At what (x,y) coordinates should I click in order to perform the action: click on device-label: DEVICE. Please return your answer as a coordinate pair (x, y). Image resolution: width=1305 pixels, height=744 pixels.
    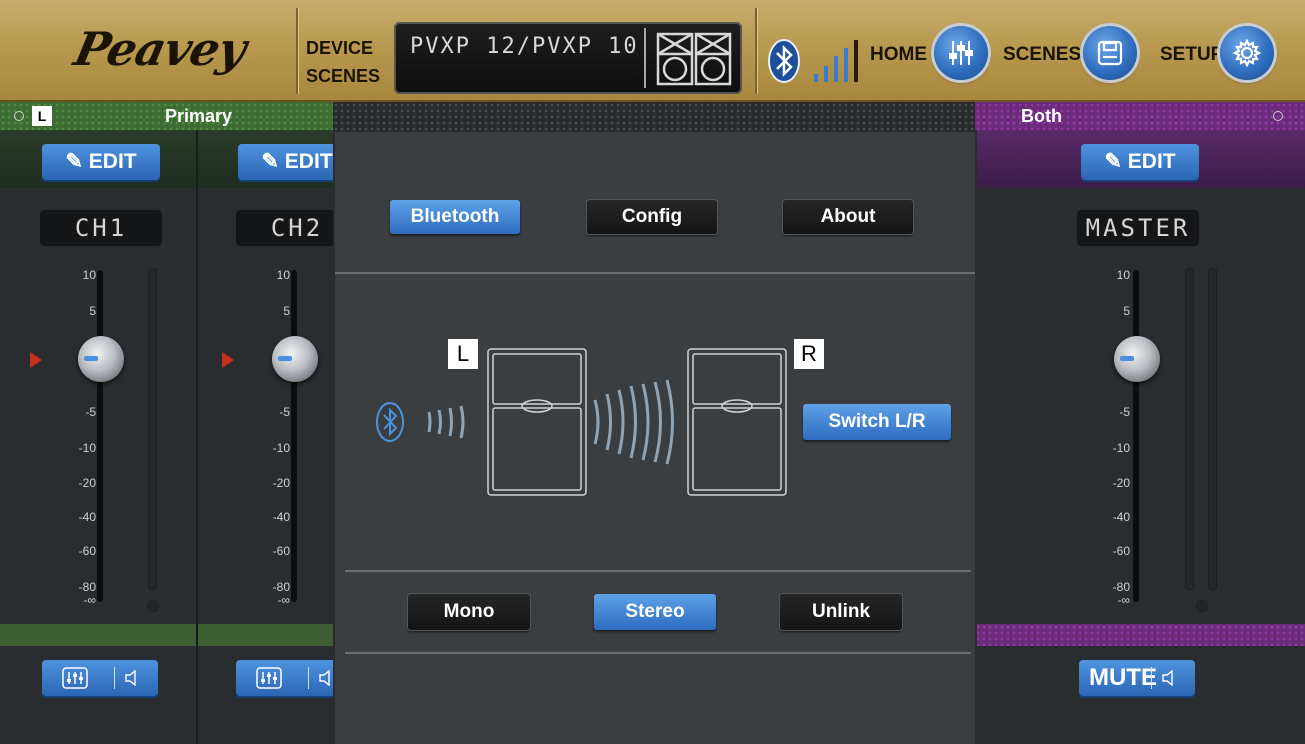
    Looking at the image, I should click on (340, 48).